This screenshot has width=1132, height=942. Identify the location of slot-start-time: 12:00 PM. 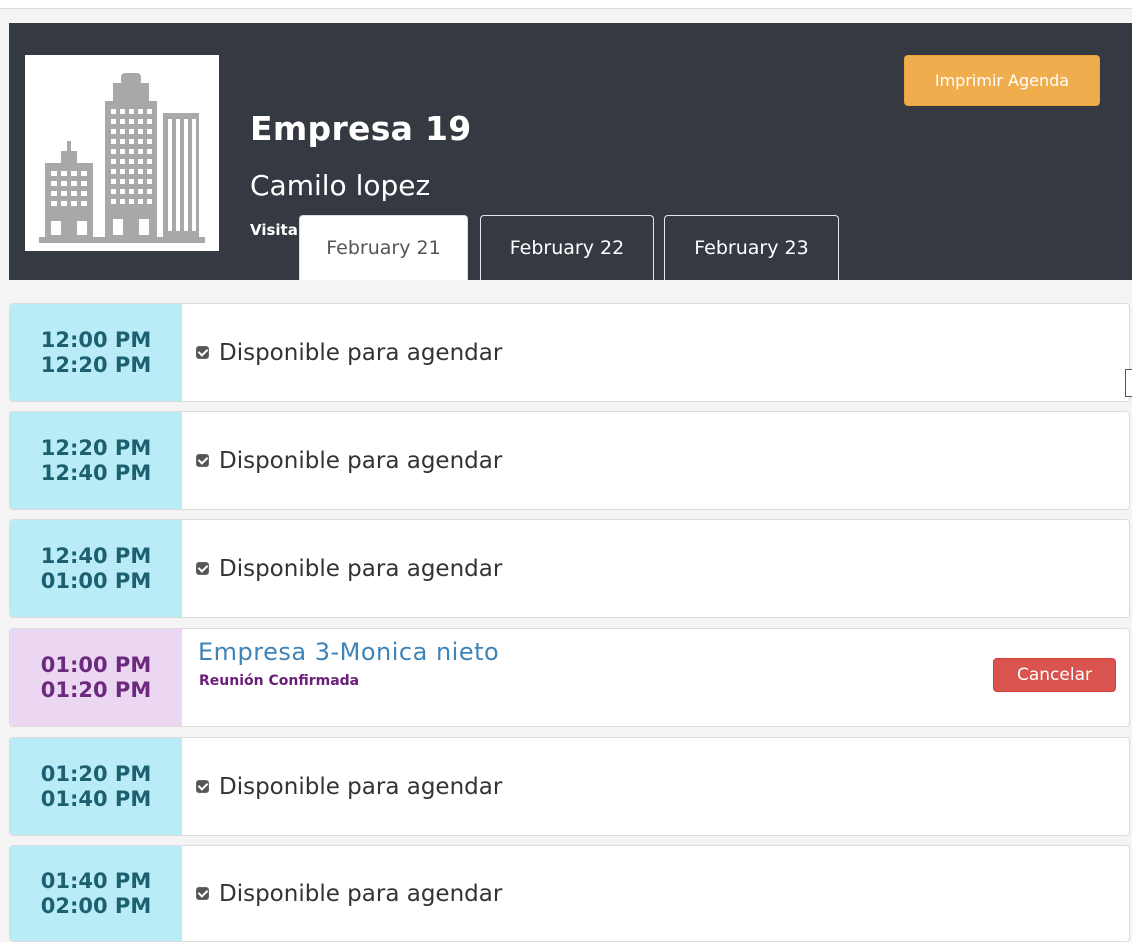
(96, 339).